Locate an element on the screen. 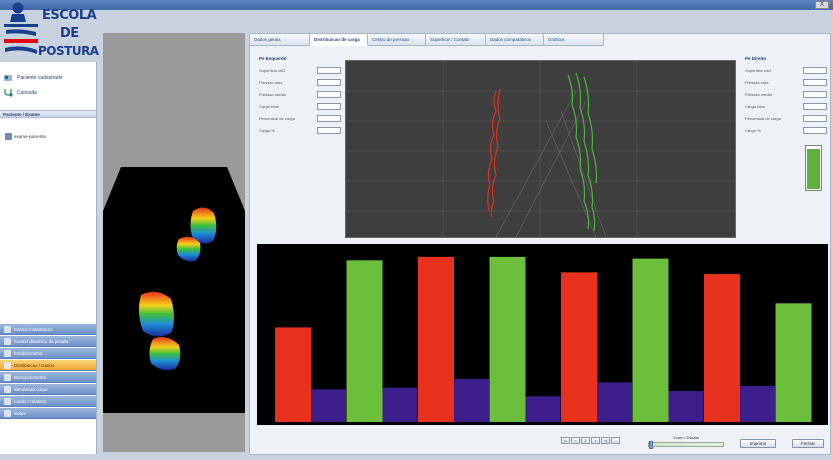  nav-item-7: Sobre is located at coordinates (48, 413).